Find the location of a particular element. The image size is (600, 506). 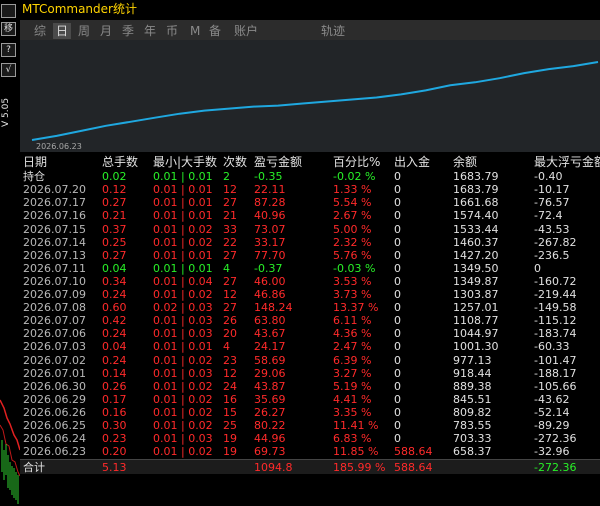

cell-max-drawdown: -219.44 is located at coordinates (555, 294).